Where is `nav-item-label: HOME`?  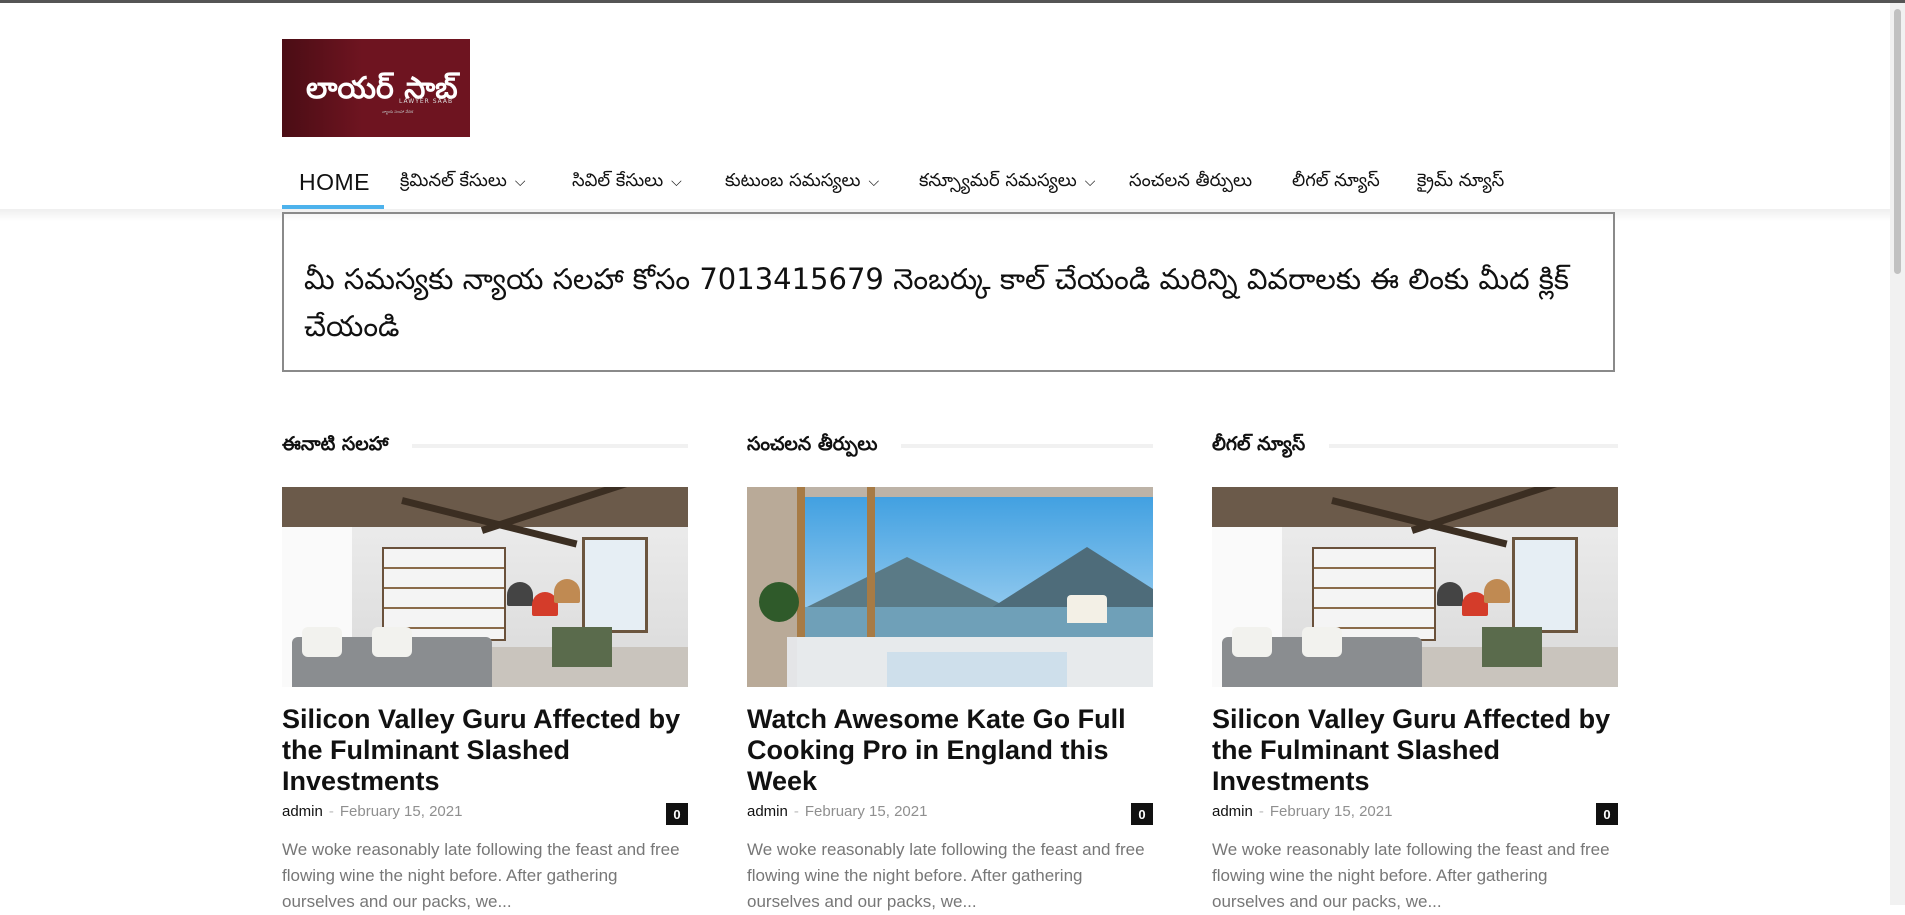
nav-item-label: HOME is located at coordinates (334, 181).